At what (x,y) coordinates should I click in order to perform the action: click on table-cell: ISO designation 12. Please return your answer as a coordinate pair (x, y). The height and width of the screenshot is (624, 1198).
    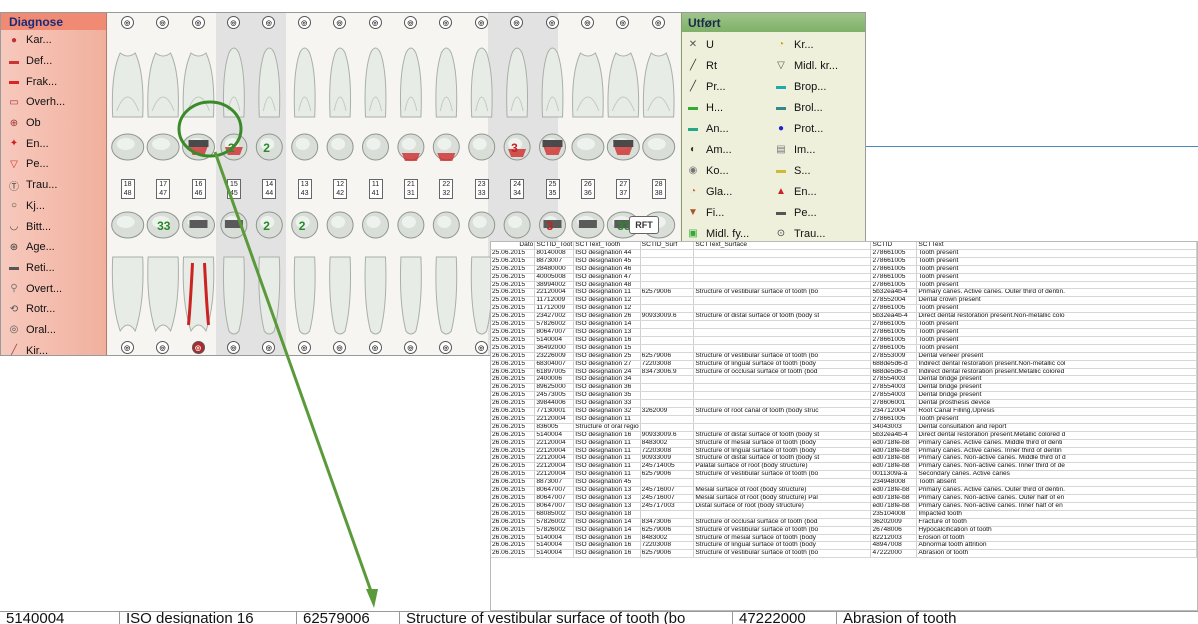
    Looking at the image, I should click on (607, 301).